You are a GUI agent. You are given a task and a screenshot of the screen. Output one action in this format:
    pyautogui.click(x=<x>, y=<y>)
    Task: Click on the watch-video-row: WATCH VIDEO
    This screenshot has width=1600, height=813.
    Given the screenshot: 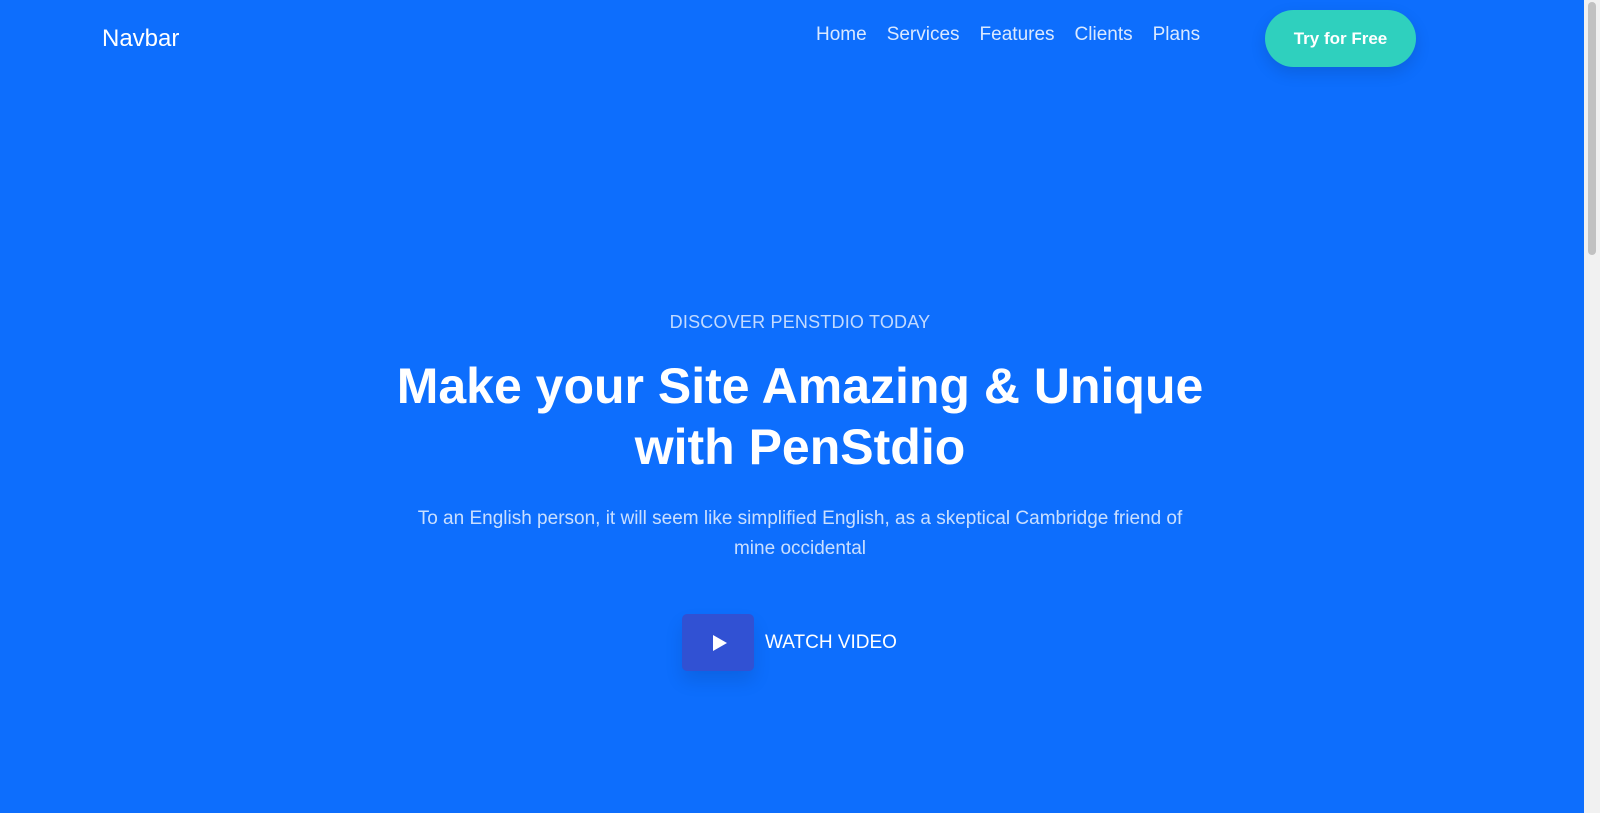 What is the action you would take?
    pyautogui.click(x=792, y=642)
    